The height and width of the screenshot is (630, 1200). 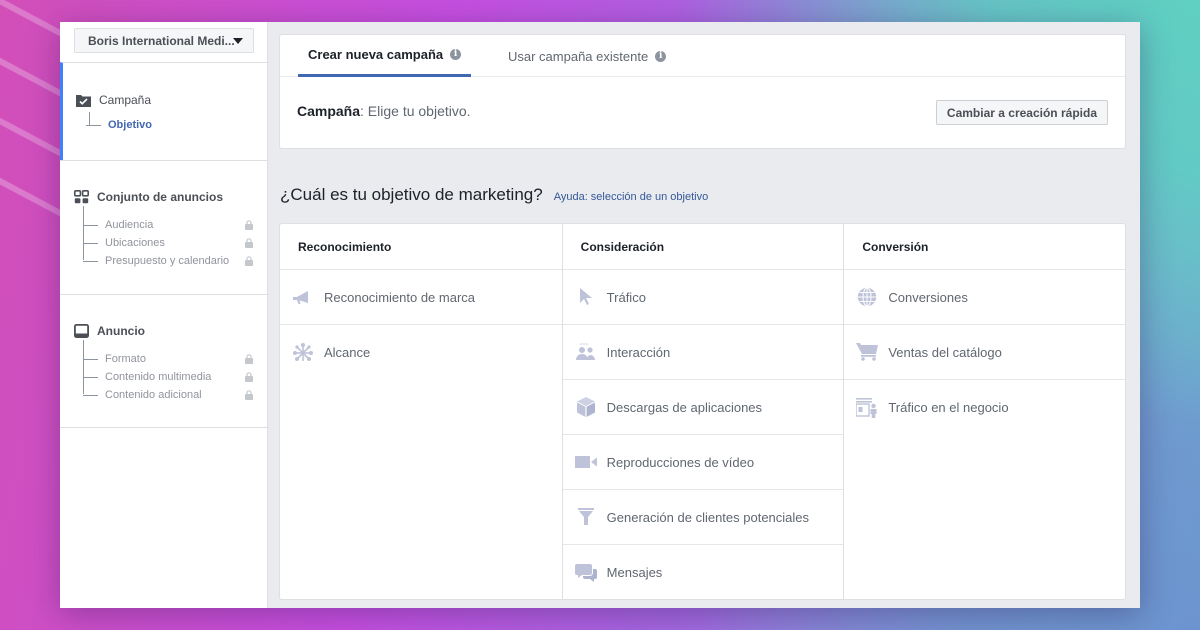 What do you see at coordinates (867, 352) in the screenshot?
I see `cart-icon` at bounding box center [867, 352].